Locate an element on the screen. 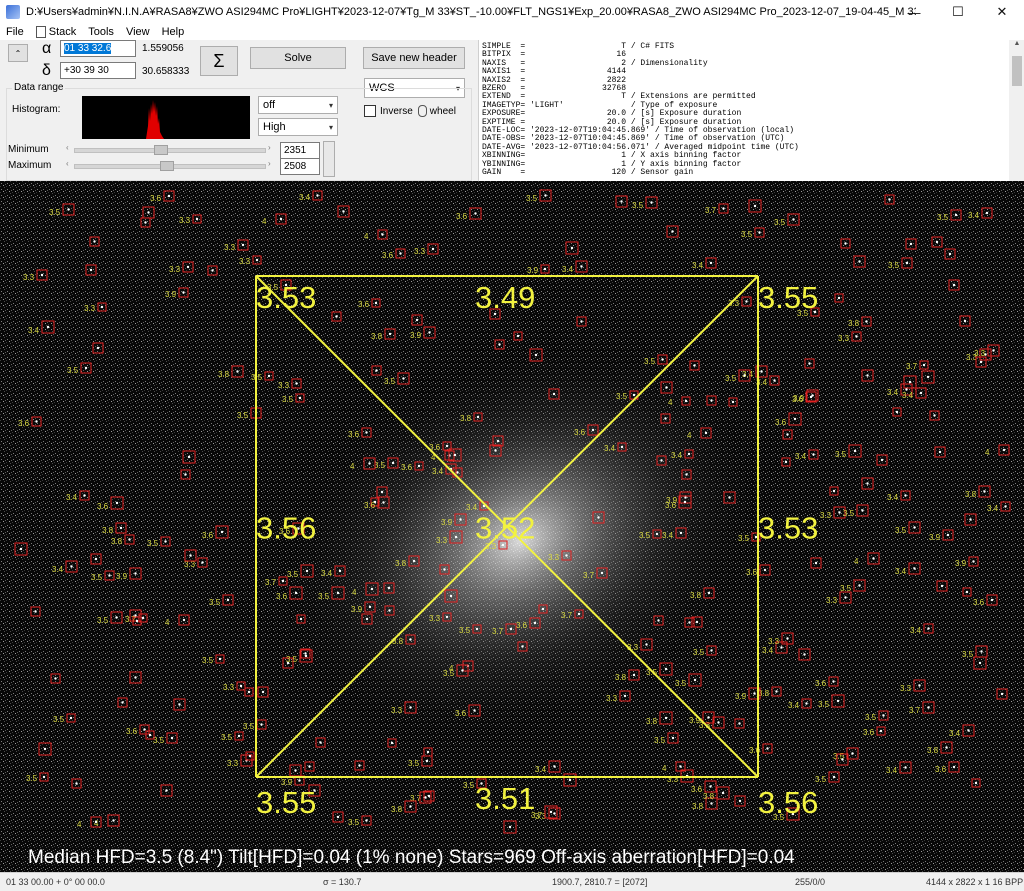 The height and width of the screenshot is (891, 1024). menu-tools: Tools is located at coordinates (101, 32).